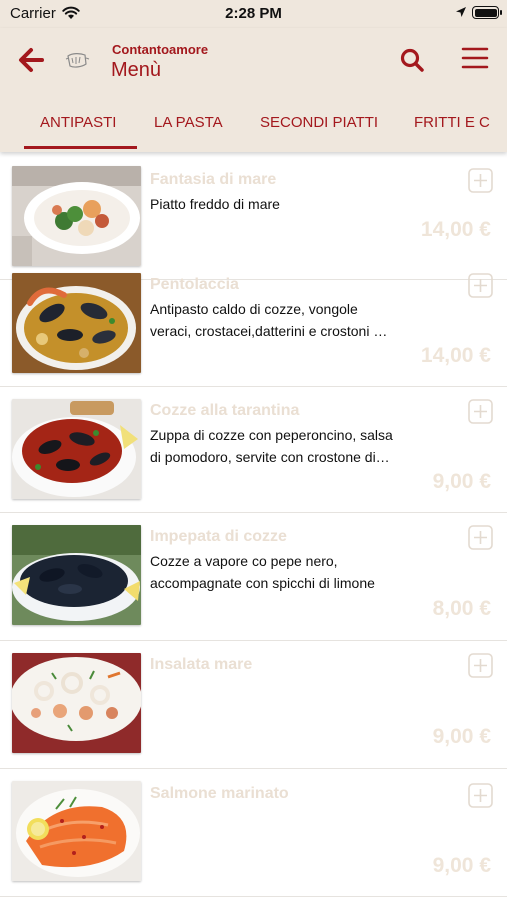 This screenshot has width=507, height=900. What do you see at coordinates (219, 793) in the screenshot?
I see `item-name: Salmone marinato` at bounding box center [219, 793].